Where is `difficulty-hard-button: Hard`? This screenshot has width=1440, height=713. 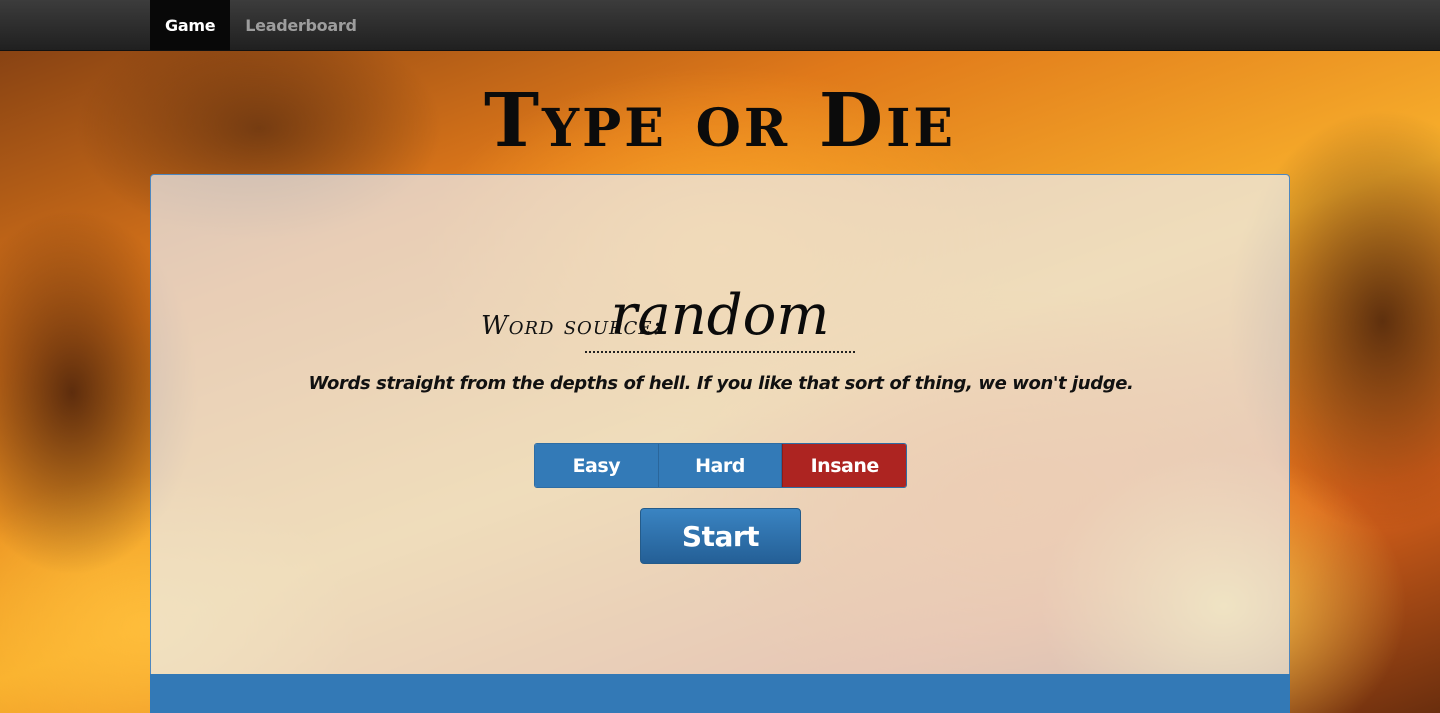 difficulty-hard-button: Hard is located at coordinates (720, 465).